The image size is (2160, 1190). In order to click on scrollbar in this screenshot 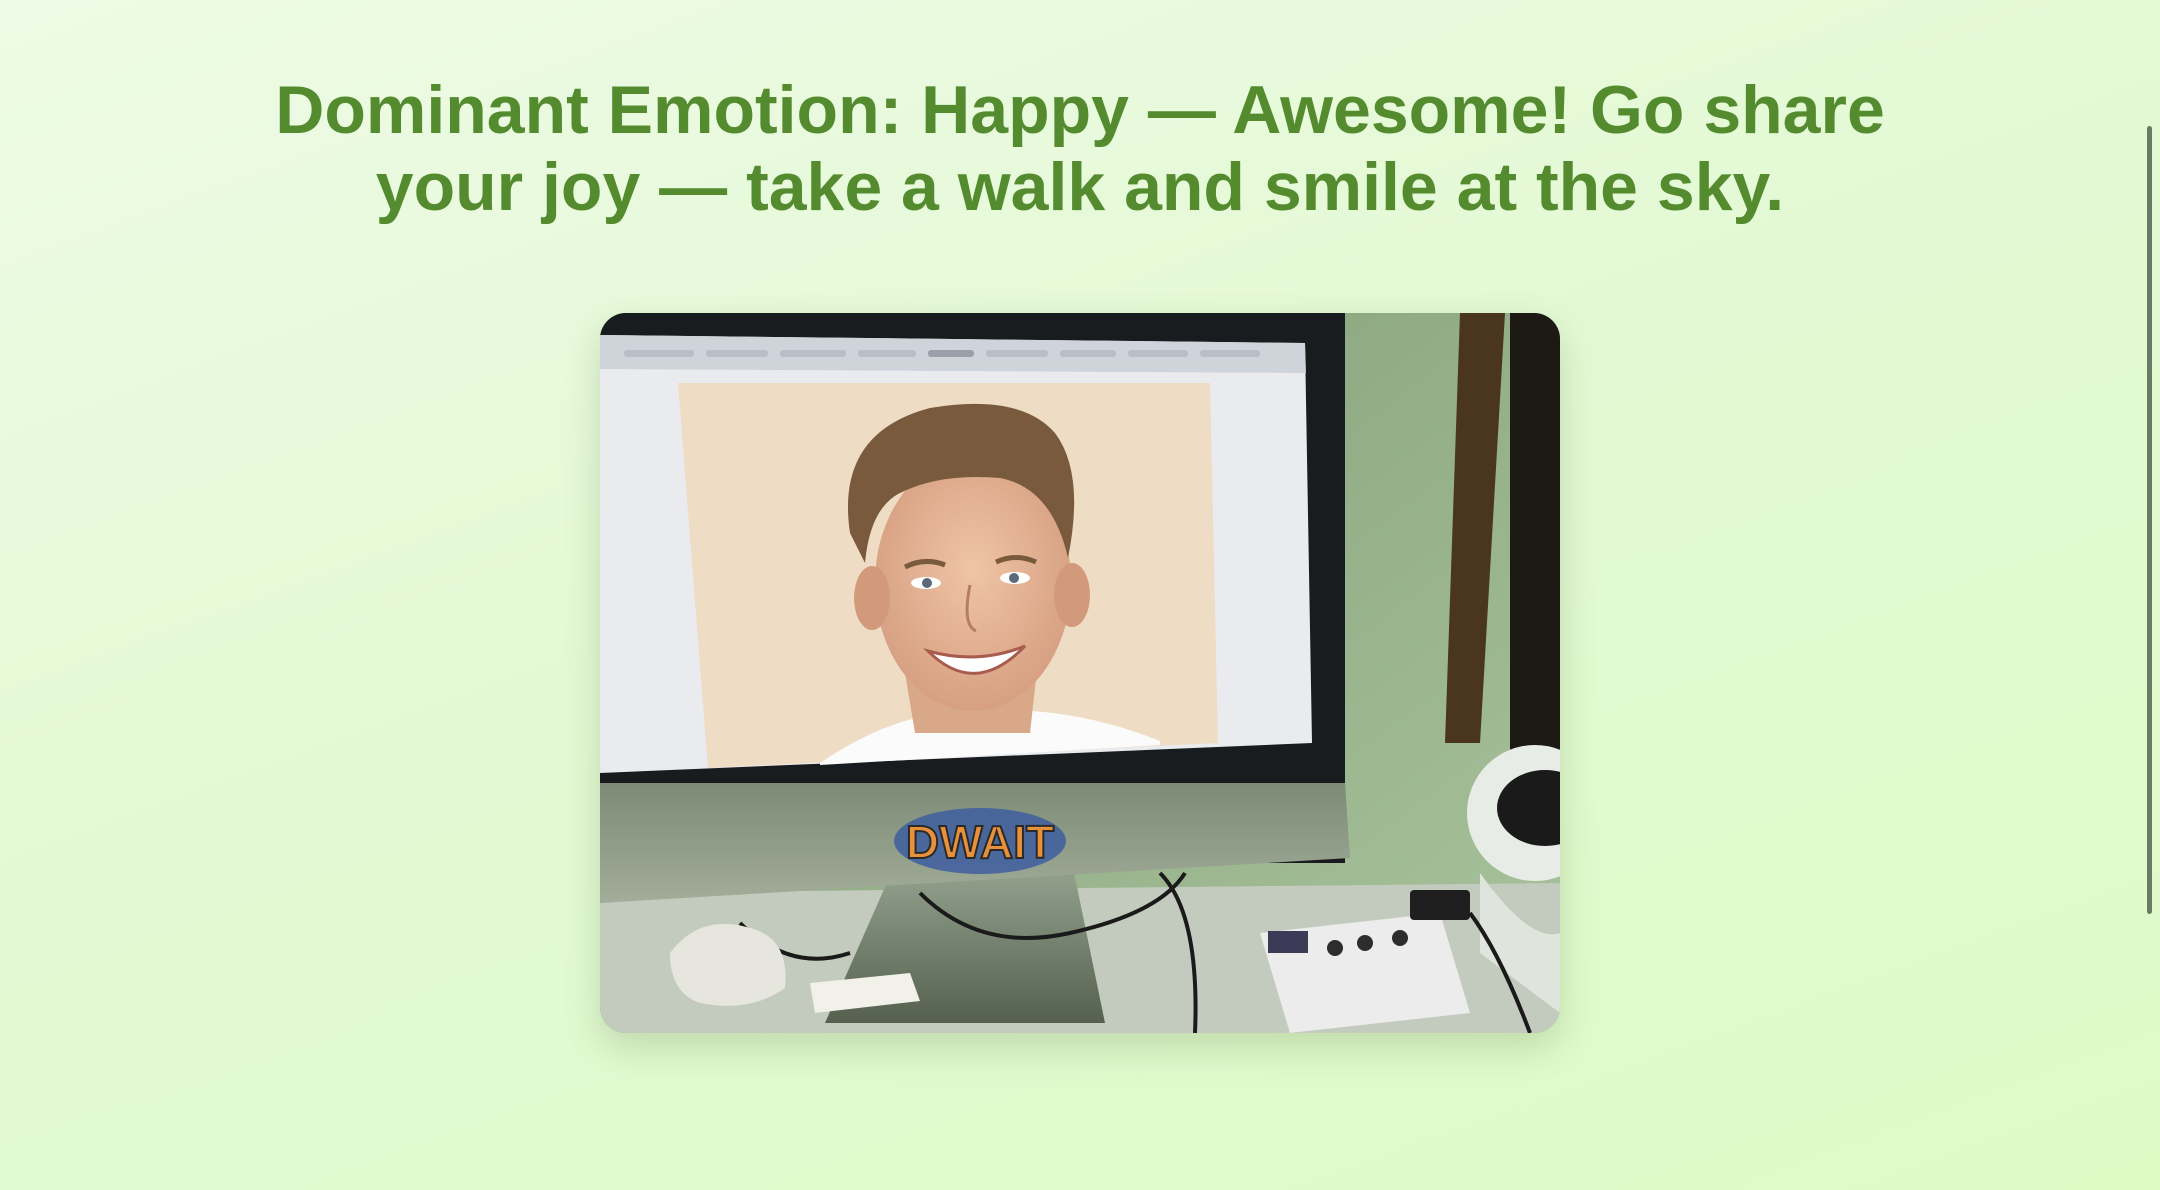, I will do `click(2149, 520)`.